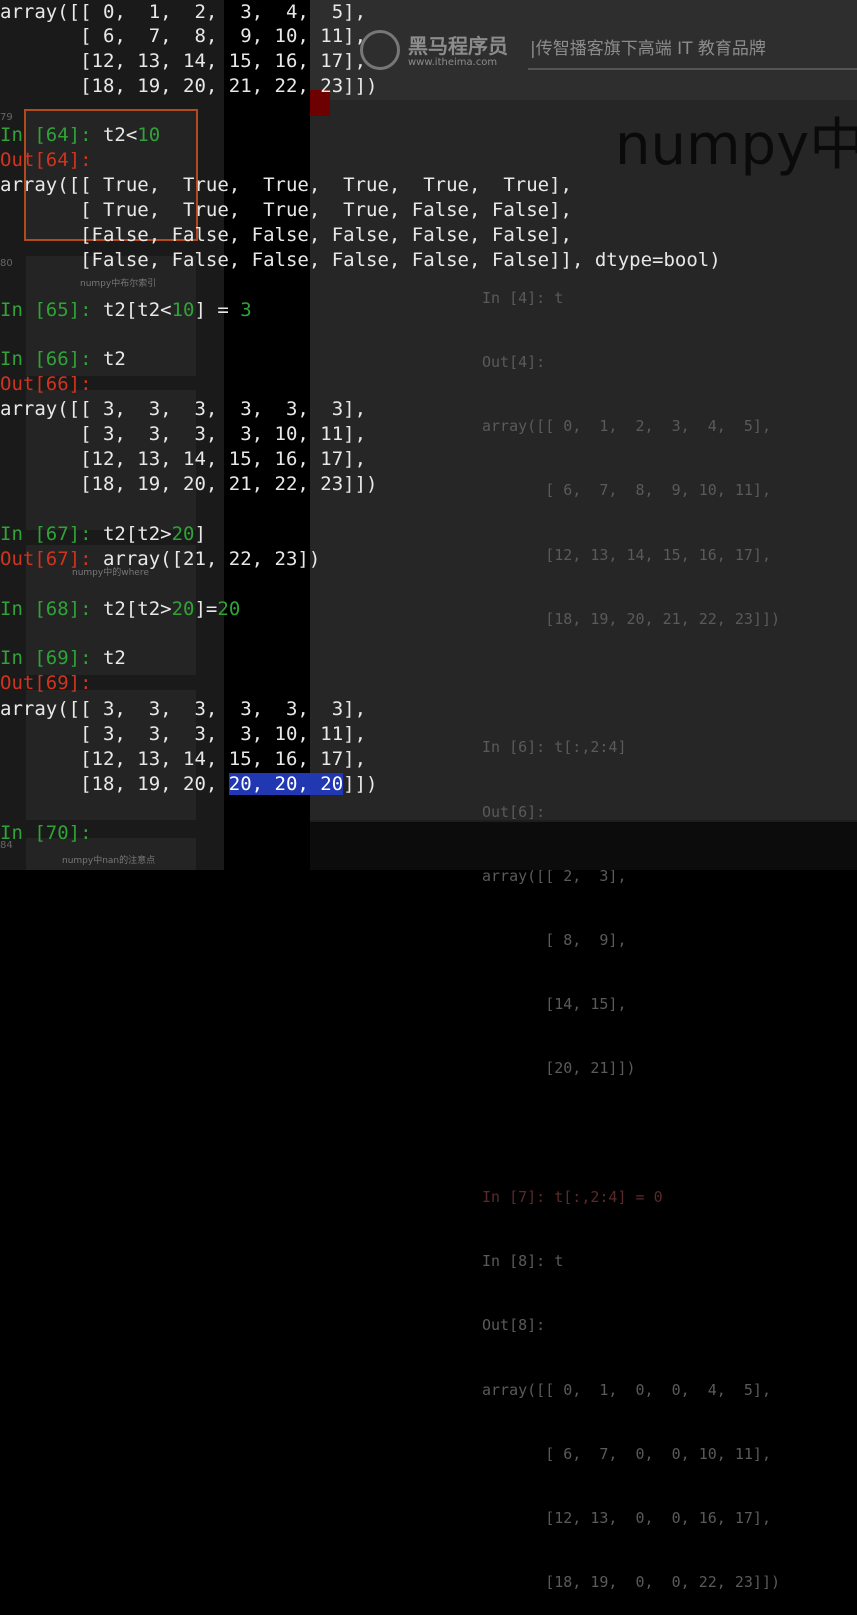  I want to click on input-line: In [66]: t2, so click(63, 359).